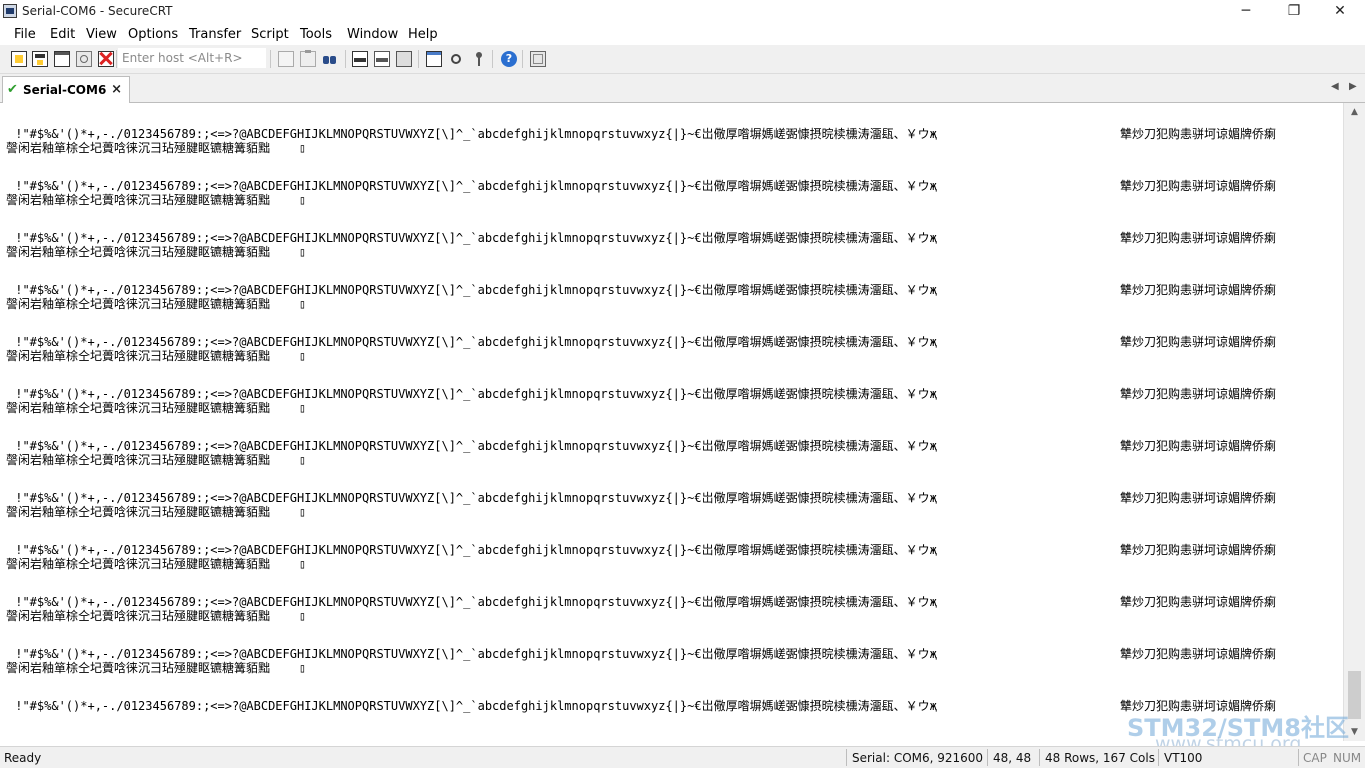 Image resolution: width=1365 pixels, height=768 pixels. Describe the element at coordinates (101, 34) in the screenshot. I see `menu-view: View` at that location.